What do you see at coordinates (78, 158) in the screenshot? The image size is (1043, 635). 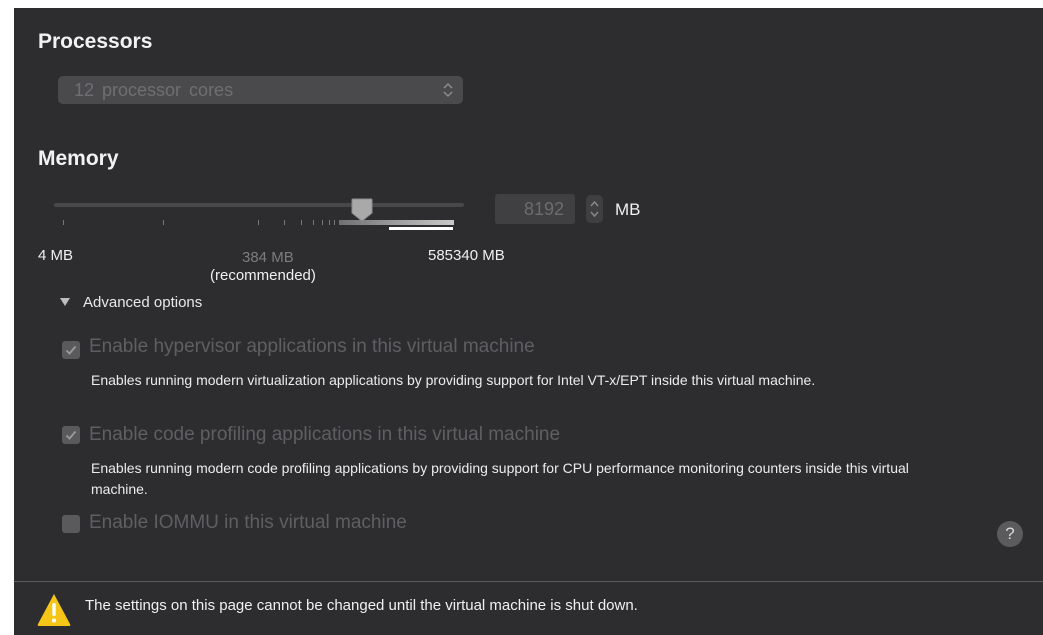 I see `memory-heading: Memory` at bounding box center [78, 158].